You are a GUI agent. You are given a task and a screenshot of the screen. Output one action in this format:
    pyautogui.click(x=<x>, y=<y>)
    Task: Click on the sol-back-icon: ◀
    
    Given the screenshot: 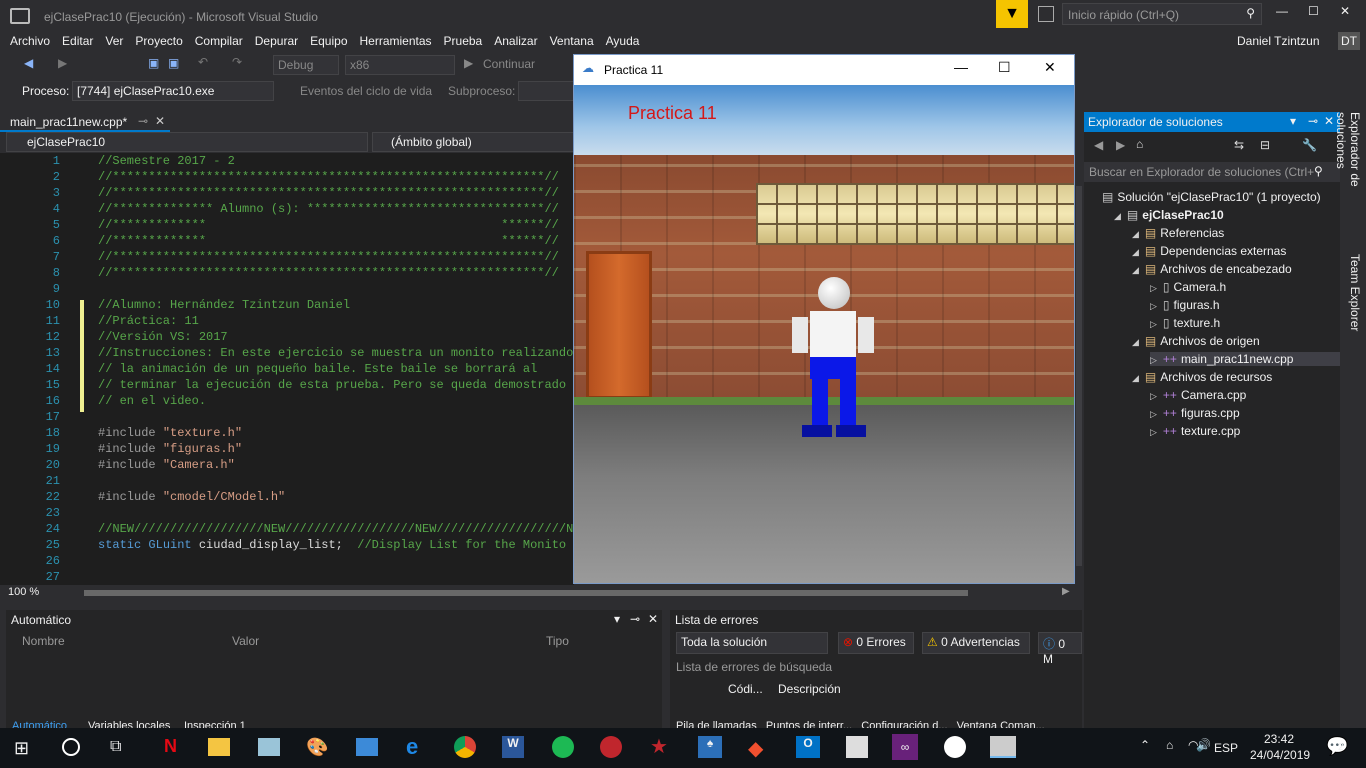 What is the action you would take?
    pyautogui.click(x=1098, y=145)
    